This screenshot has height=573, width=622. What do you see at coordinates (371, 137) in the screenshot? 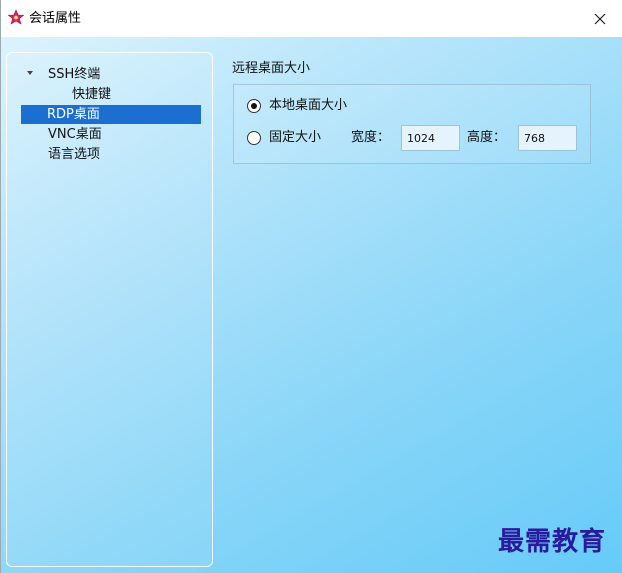
I see `width-label: 宽度：` at bounding box center [371, 137].